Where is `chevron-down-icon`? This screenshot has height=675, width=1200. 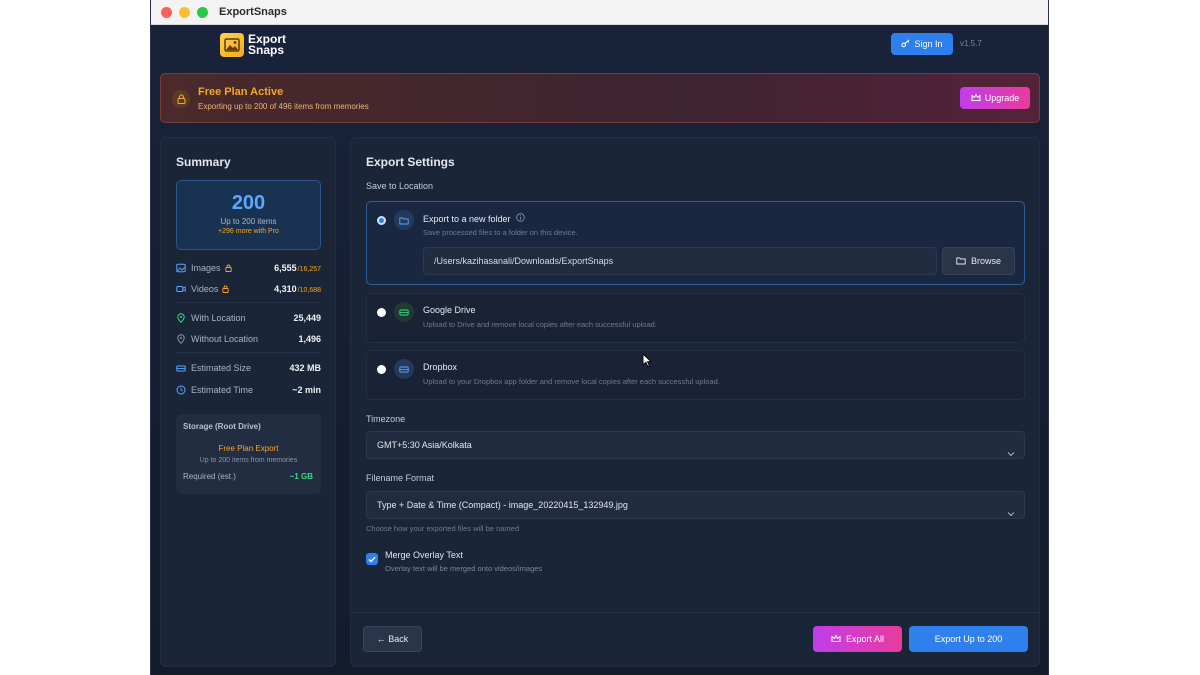
chevron-down-icon is located at coordinates (1011, 454).